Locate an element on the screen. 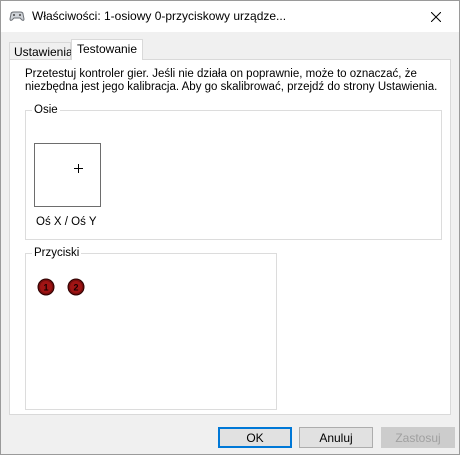  joystick-button-2-indicator: 2 is located at coordinates (76, 287).